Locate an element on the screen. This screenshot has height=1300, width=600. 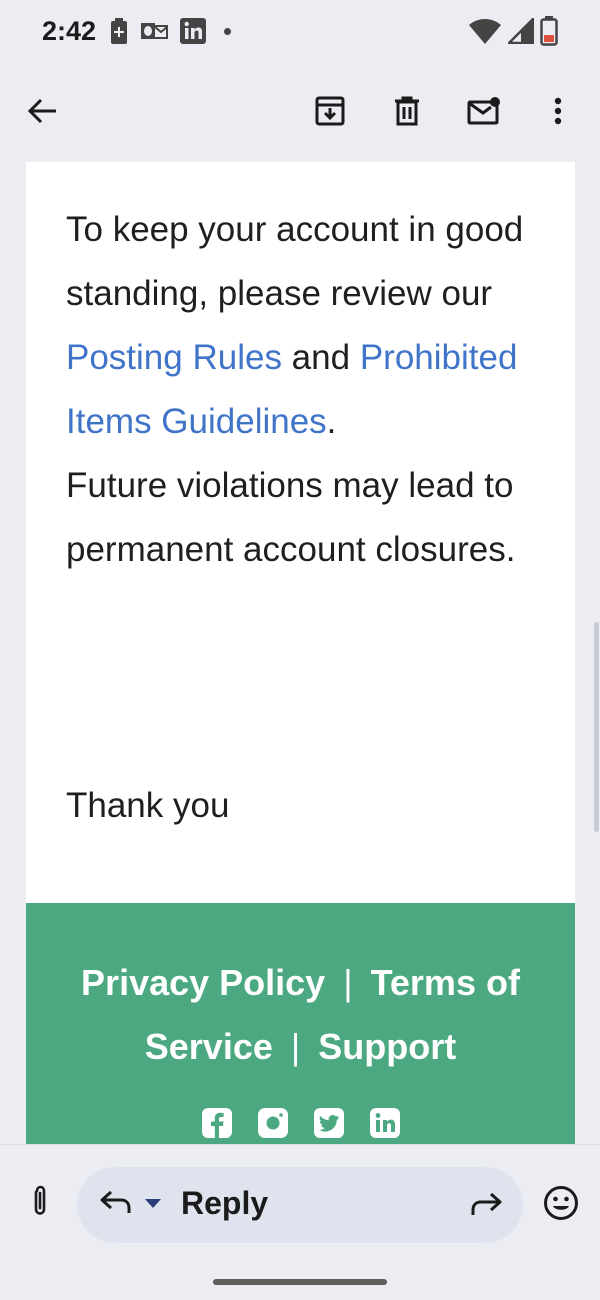
mark-unread-button is located at coordinates (484, 111).